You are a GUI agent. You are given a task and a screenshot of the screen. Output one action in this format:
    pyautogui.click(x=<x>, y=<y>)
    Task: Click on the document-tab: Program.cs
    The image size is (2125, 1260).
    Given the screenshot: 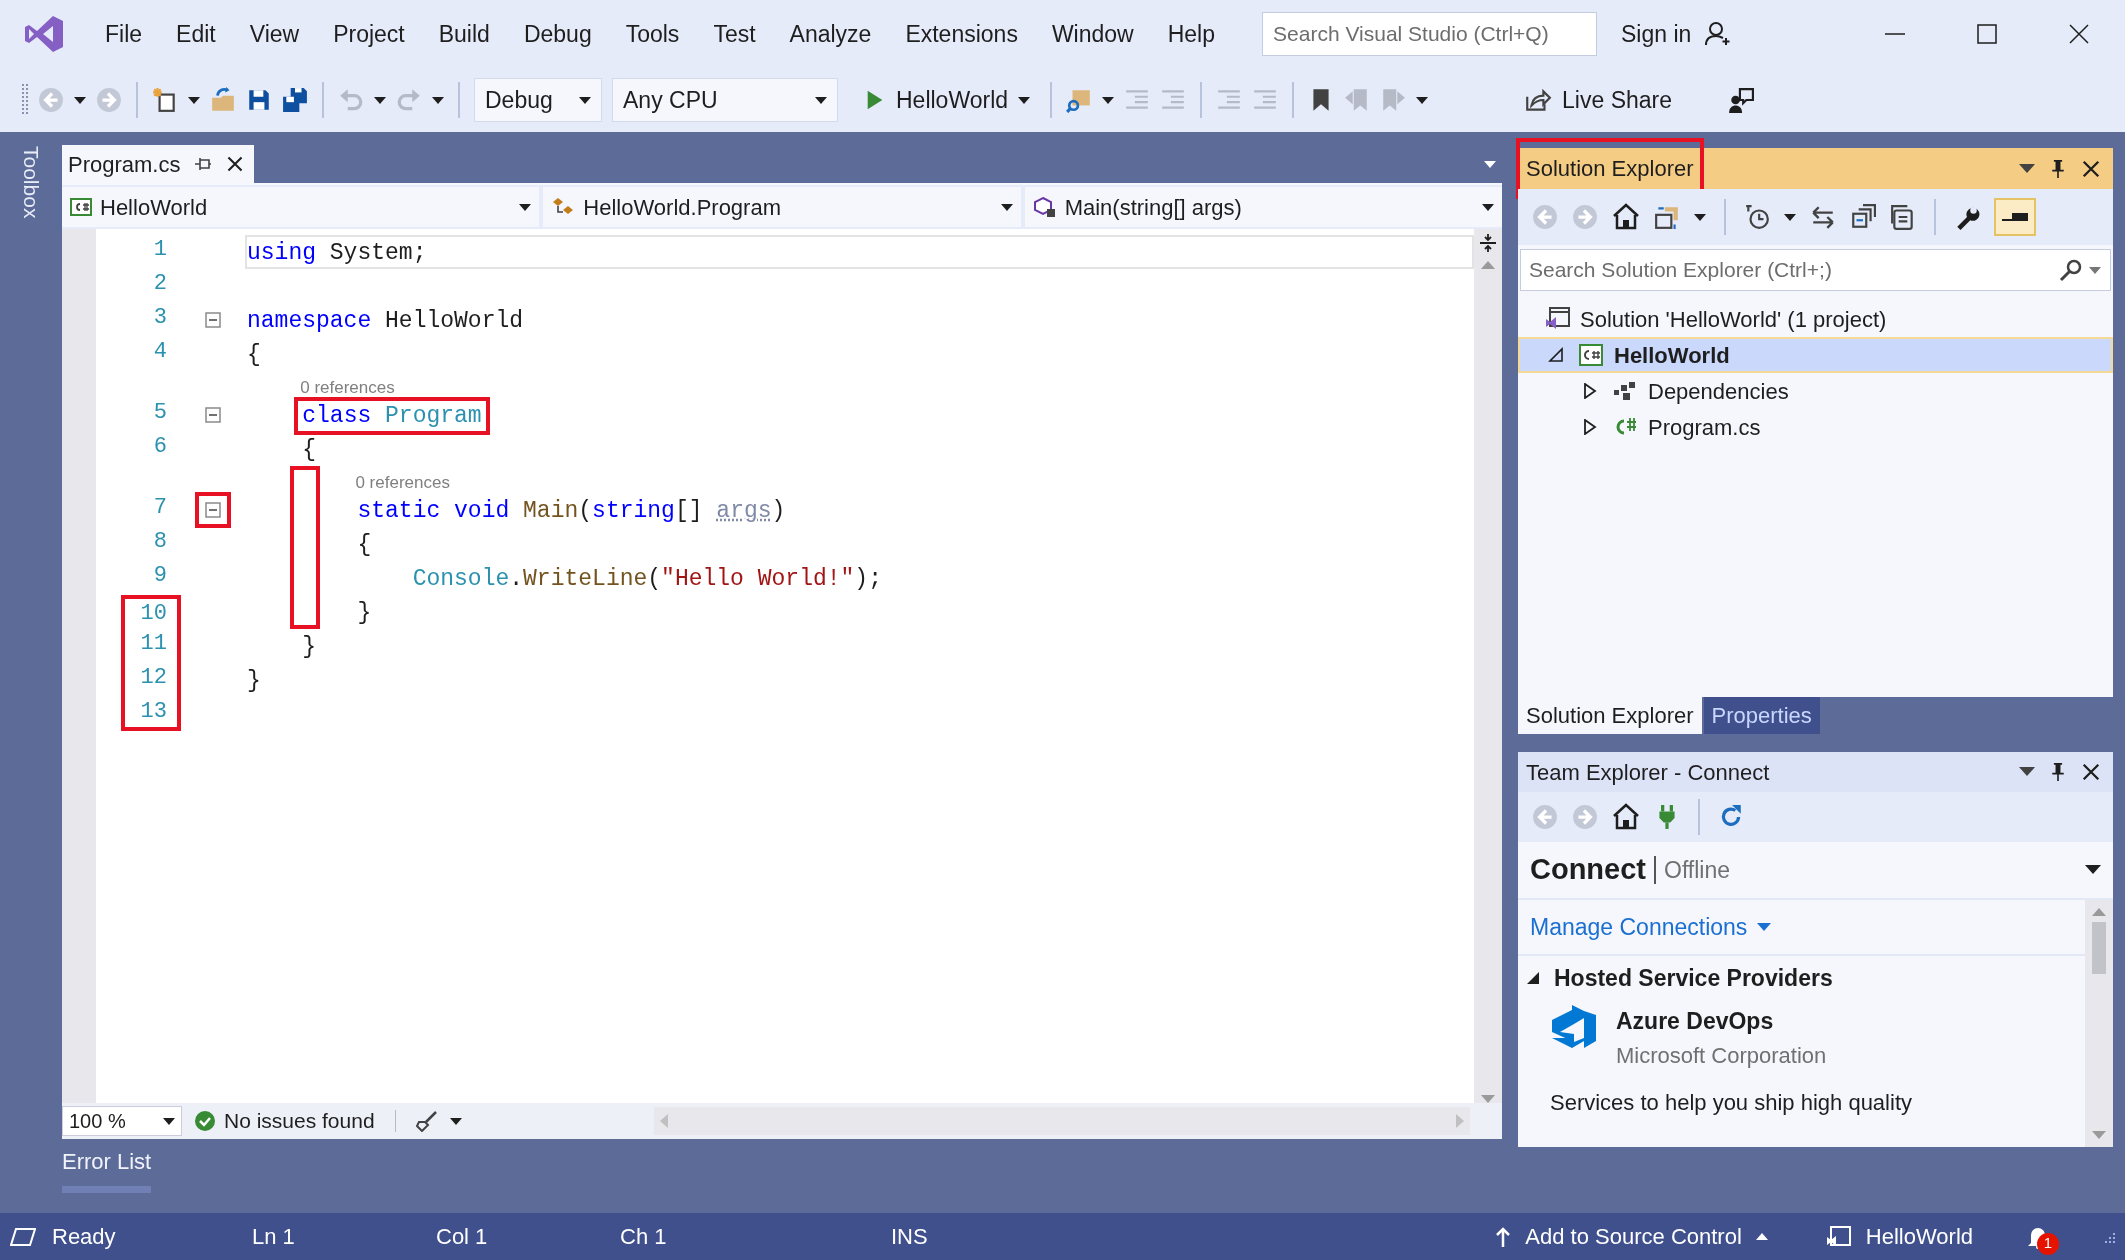 What is the action you would take?
    pyautogui.click(x=158, y=164)
    